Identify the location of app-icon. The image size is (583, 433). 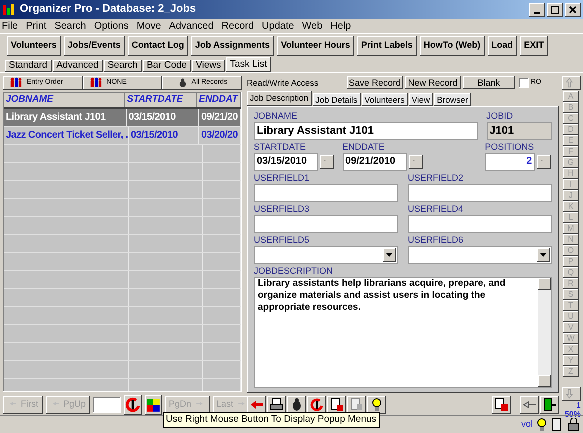
(9, 9).